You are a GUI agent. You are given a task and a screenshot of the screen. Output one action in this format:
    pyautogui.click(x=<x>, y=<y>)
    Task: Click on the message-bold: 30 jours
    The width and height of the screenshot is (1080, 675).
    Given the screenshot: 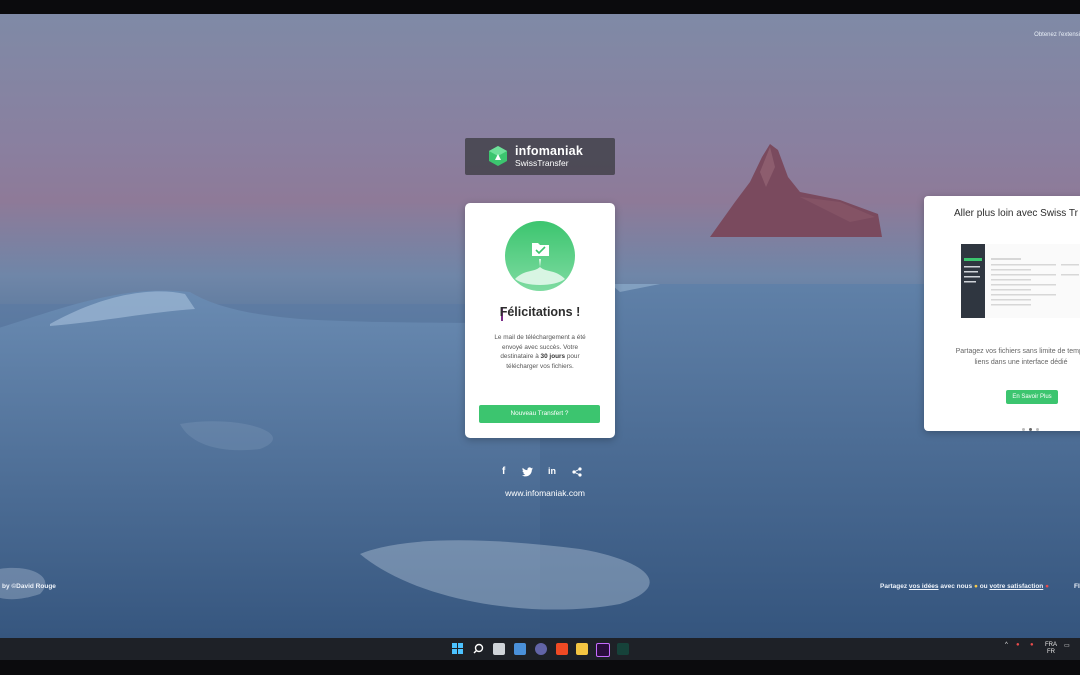 What is the action you would take?
    pyautogui.click(x=553, y=357)
    